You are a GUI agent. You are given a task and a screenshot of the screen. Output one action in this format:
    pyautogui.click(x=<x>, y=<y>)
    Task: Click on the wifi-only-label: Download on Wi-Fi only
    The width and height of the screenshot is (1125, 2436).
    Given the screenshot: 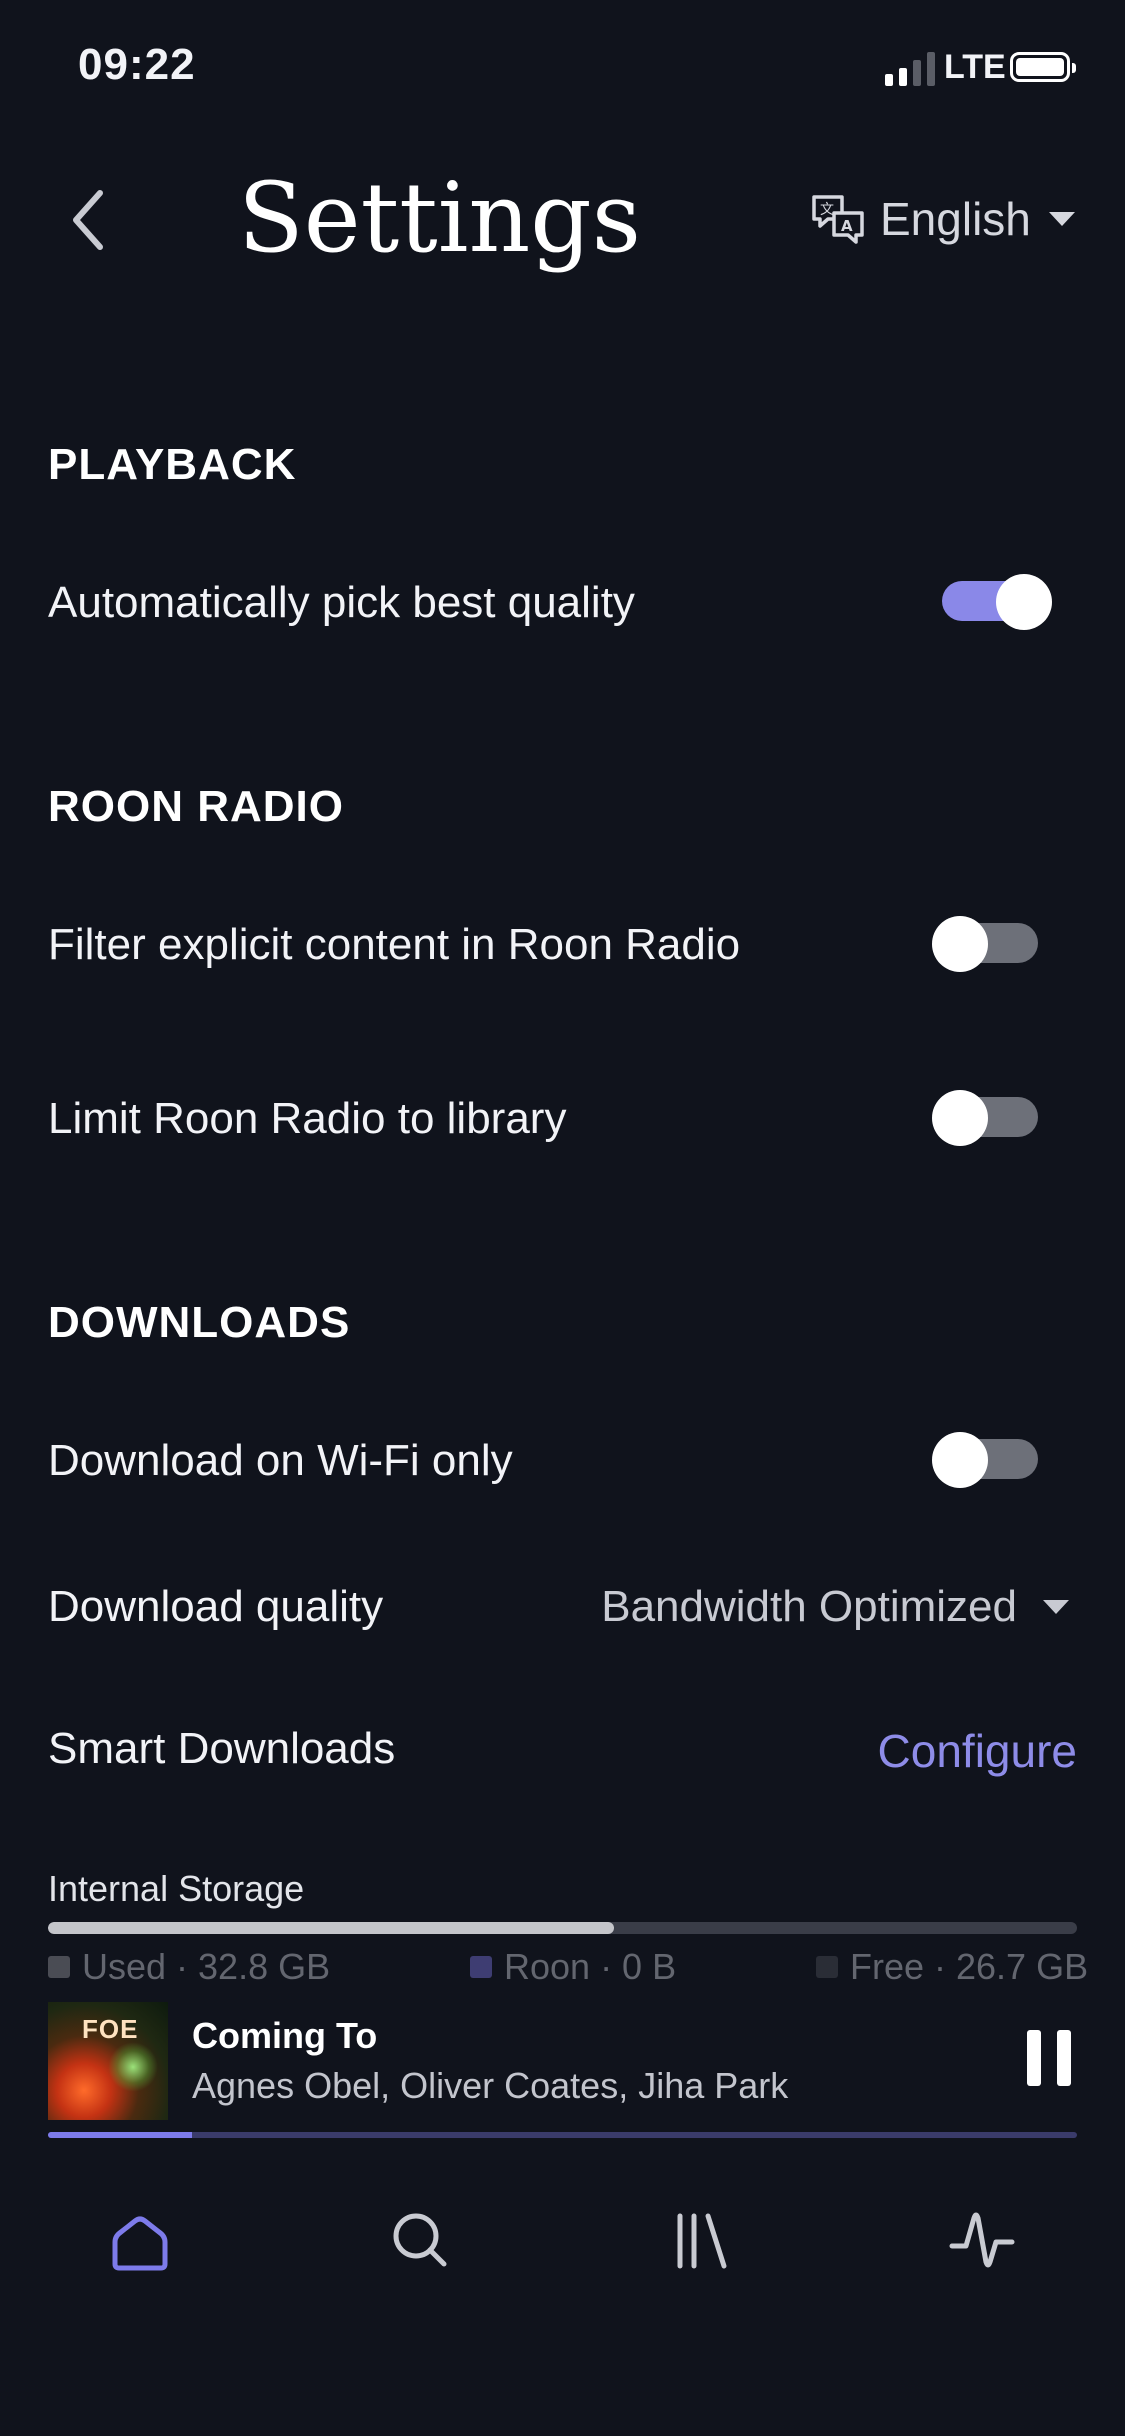 What is the action you would take?
    pyautogui.click(x=280, y=1460)
    